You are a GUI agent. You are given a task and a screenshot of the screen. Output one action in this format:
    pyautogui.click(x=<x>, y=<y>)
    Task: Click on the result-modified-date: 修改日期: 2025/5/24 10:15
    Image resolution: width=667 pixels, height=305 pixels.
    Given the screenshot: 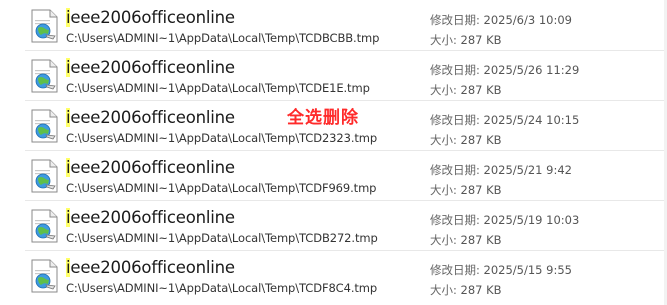 What is the action you would take?
    pyautogui.click(x=504, y=120)
    